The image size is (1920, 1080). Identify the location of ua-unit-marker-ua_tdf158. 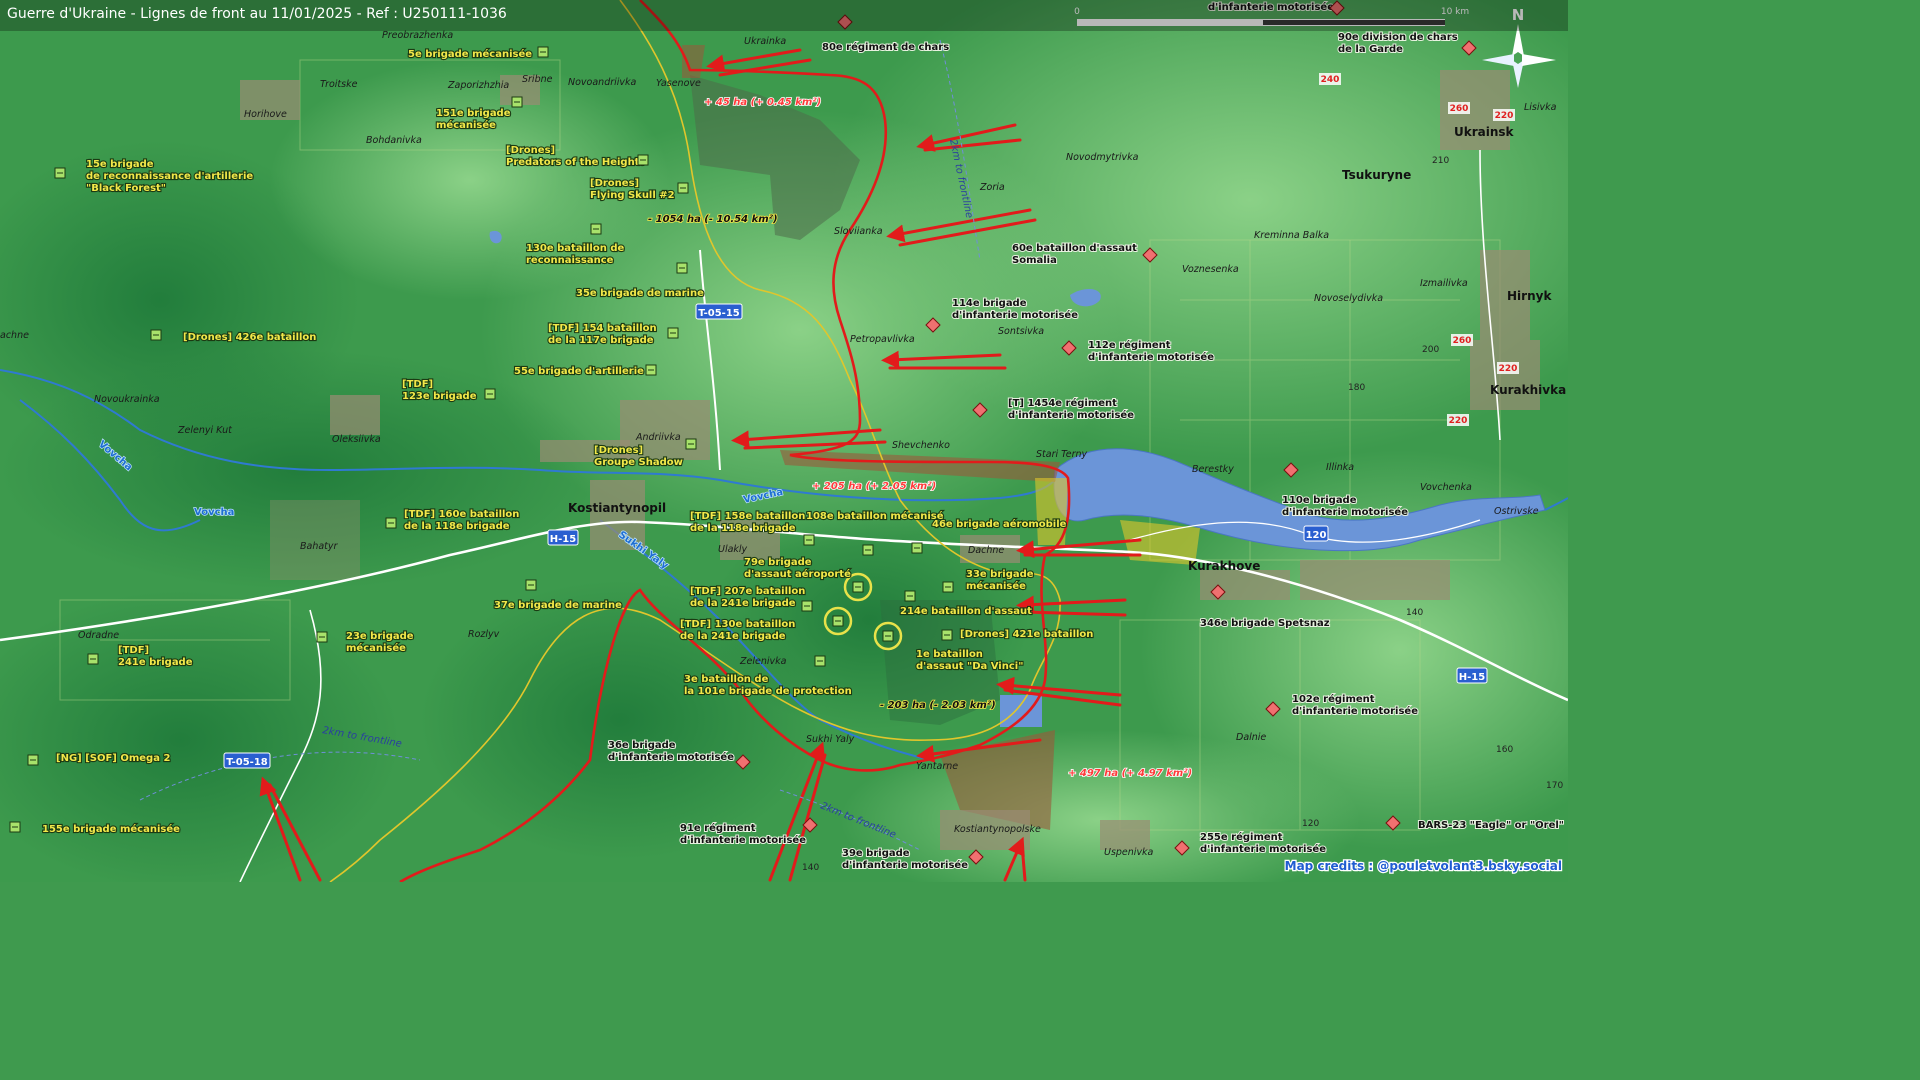
(809, 540).